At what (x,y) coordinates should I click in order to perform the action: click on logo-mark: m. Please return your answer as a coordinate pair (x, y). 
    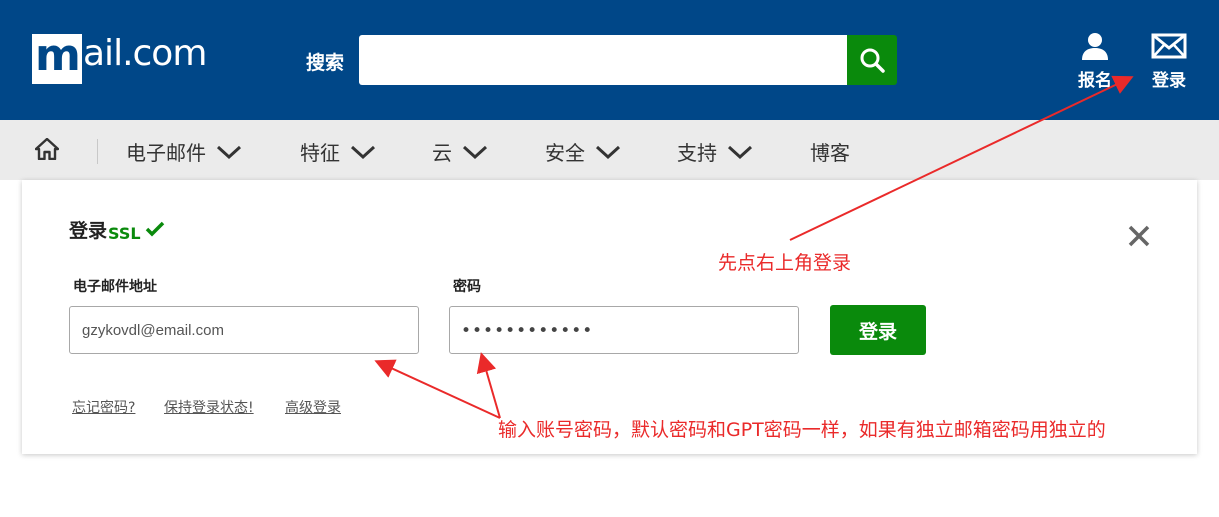
    Looking at the image, I should click on (57, 59).